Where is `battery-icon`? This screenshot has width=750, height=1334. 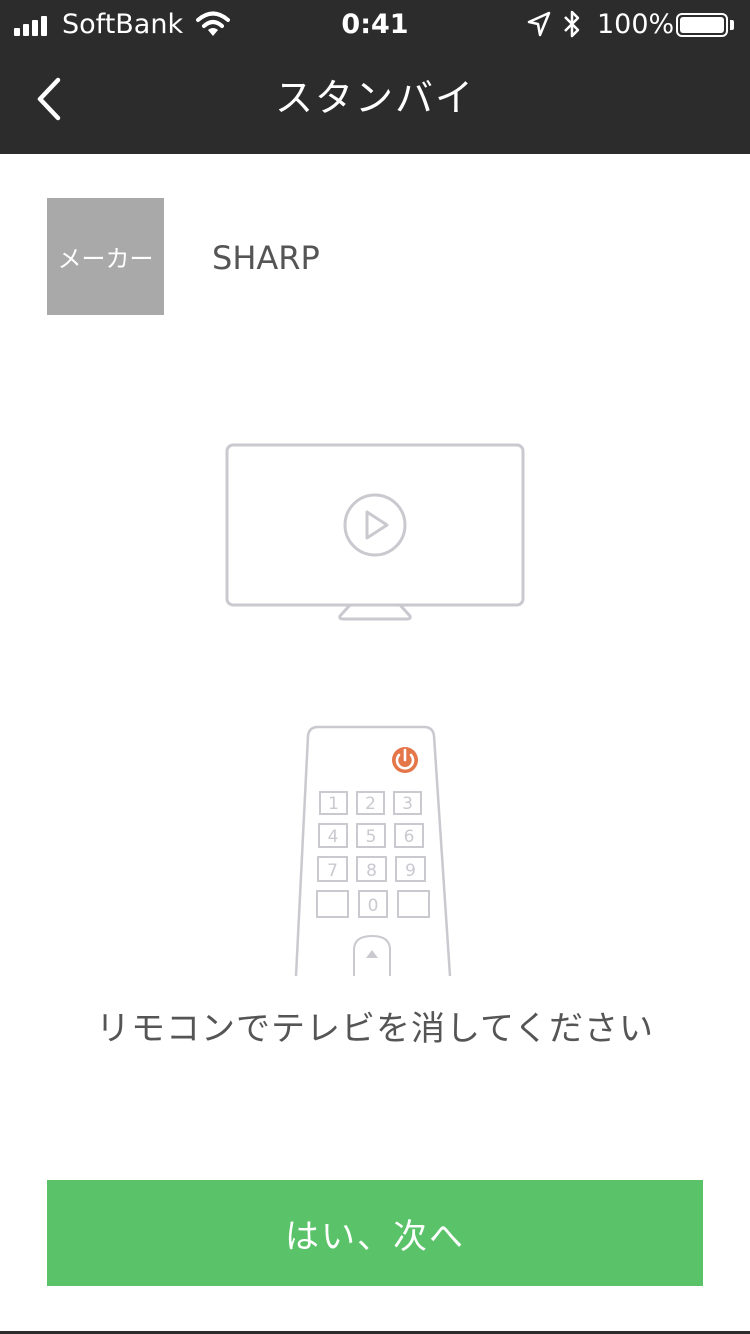
battery-icon is located at coordinates (702, 25).